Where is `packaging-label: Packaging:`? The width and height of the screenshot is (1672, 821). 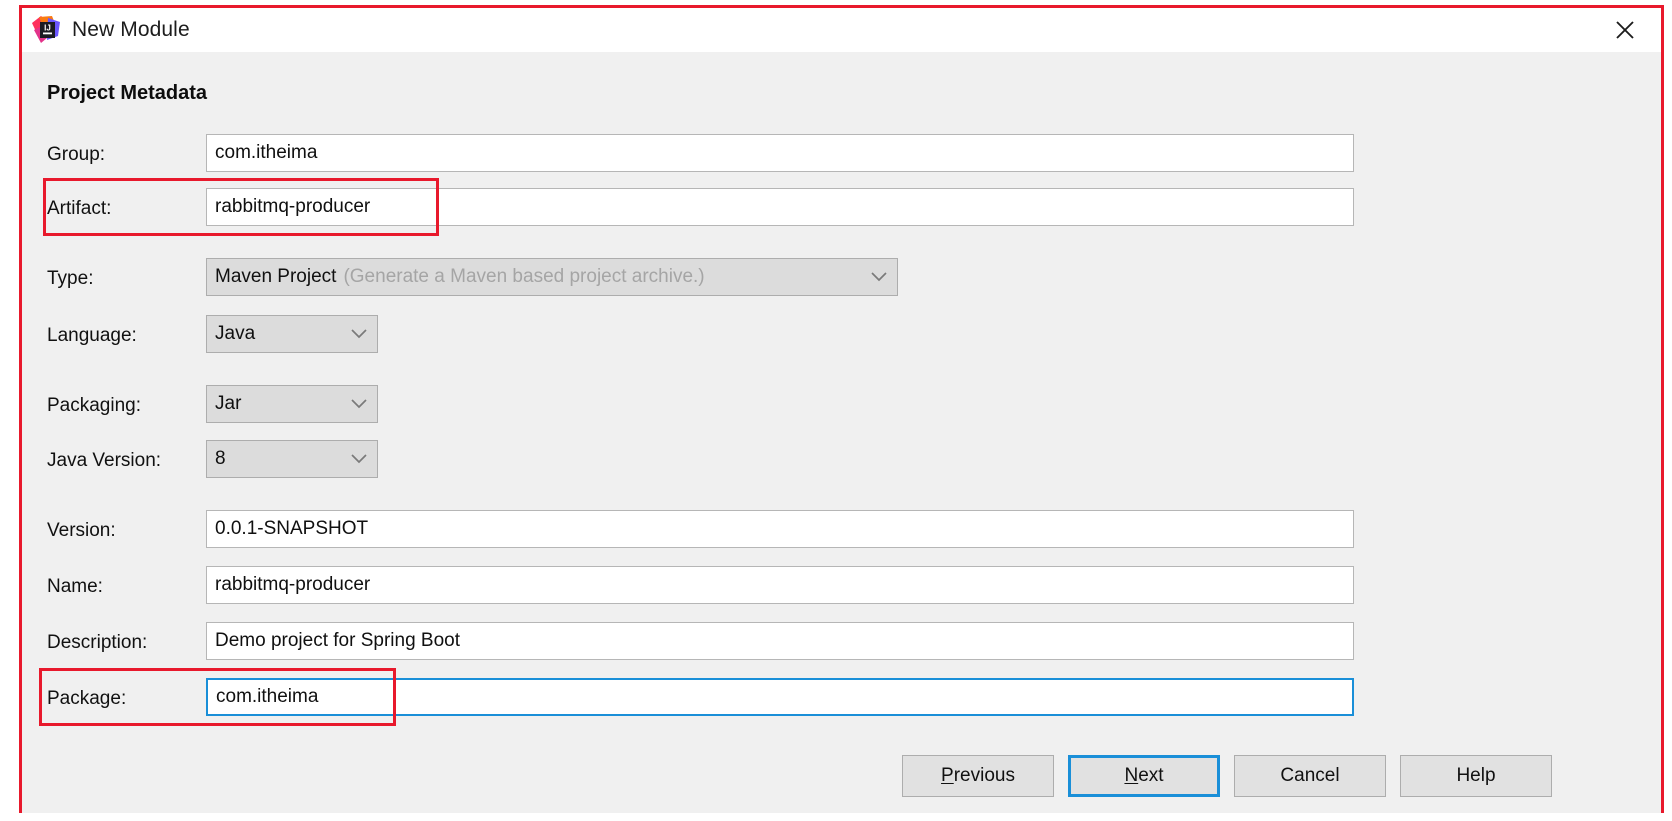 packaging-label: Packaging: is located at coordinates (94, 405).